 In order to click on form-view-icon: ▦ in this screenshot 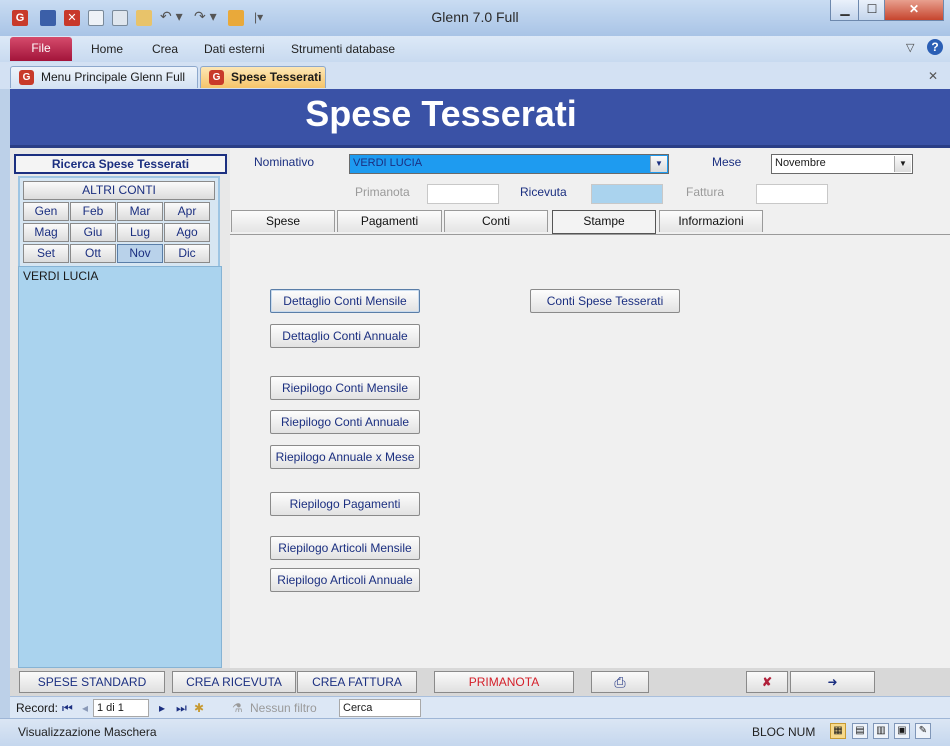, I will do `click(838, 731)`.